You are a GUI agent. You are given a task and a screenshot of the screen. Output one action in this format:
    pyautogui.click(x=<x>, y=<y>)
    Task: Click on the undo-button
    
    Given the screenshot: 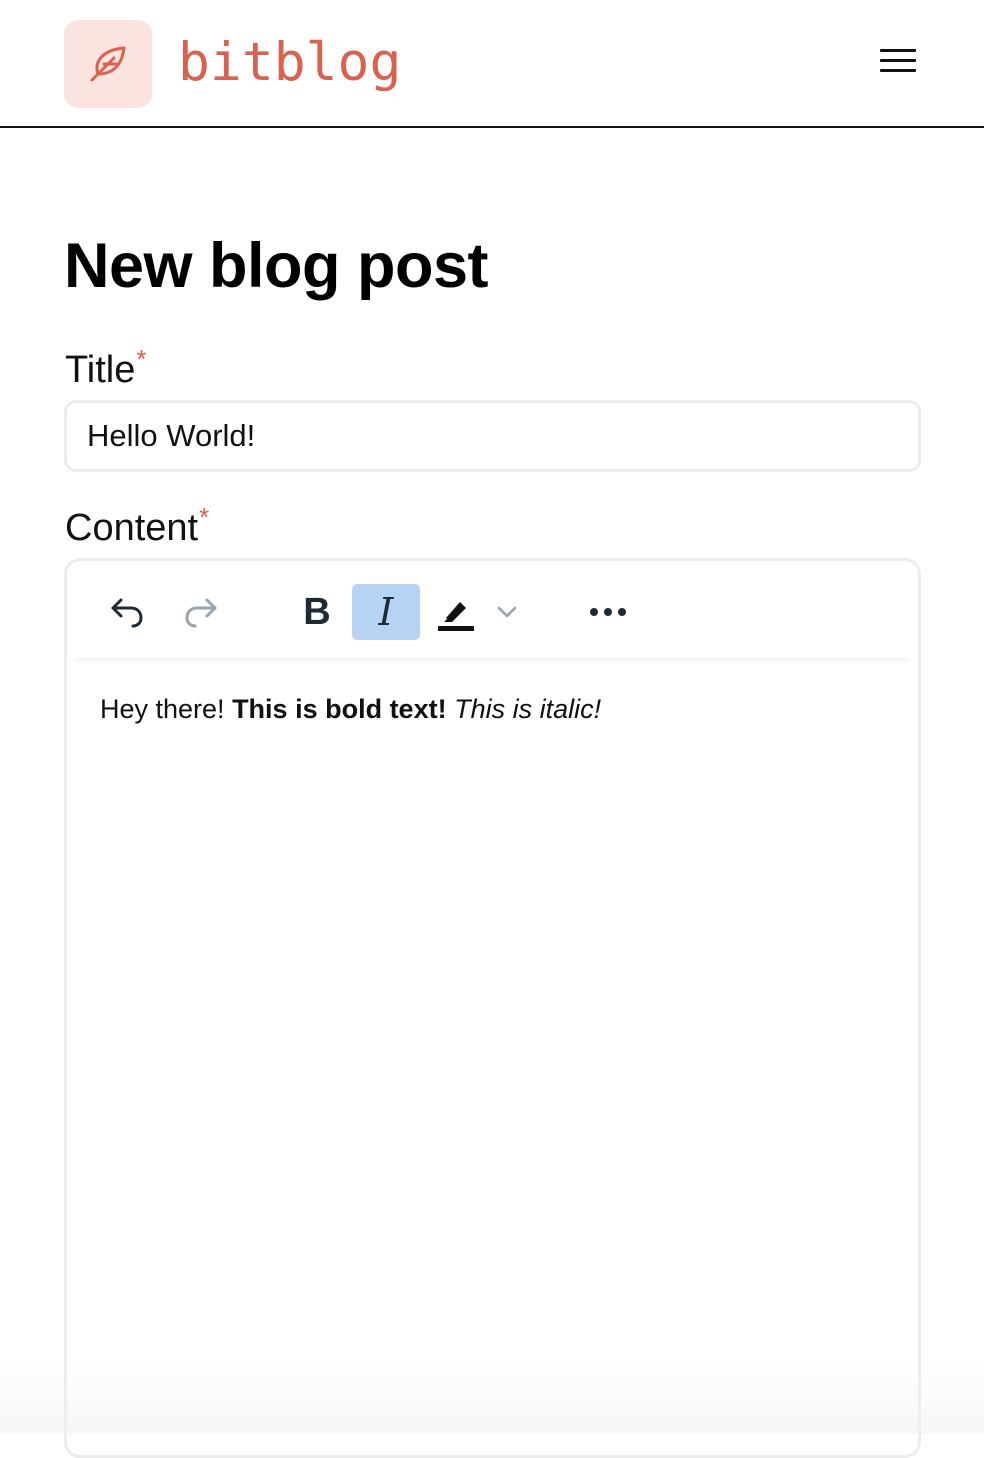 What is the action you would take?
    pyautogui.click(x=127, y=612)
    